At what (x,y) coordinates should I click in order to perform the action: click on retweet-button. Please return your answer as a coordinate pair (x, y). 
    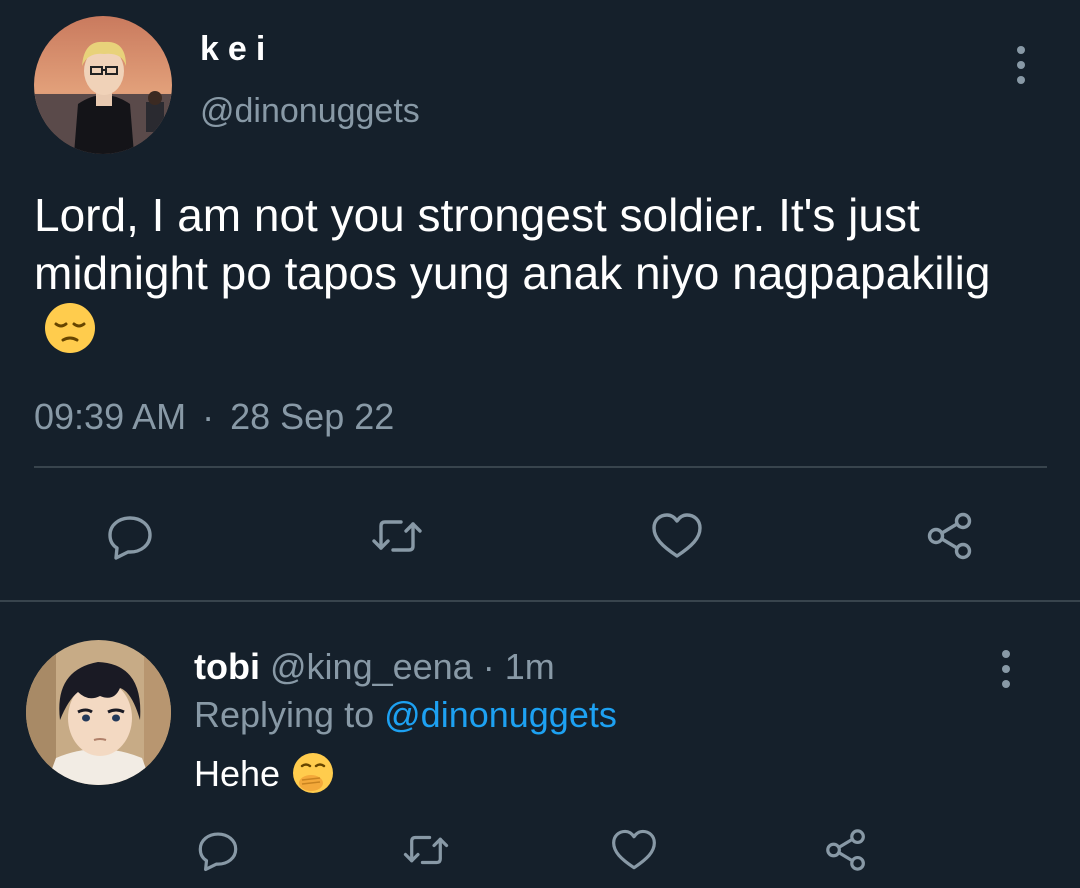
    Looking at the image, I should click on (397, 536).